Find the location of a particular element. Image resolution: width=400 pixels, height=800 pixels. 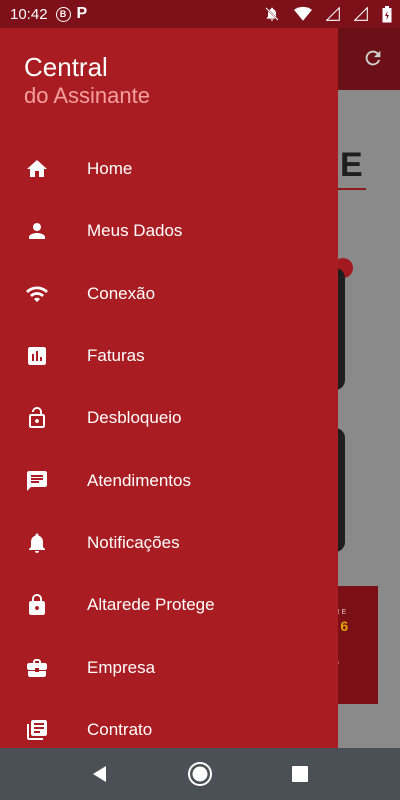

p-notification-icon: P is located at coordinates (82, 13).